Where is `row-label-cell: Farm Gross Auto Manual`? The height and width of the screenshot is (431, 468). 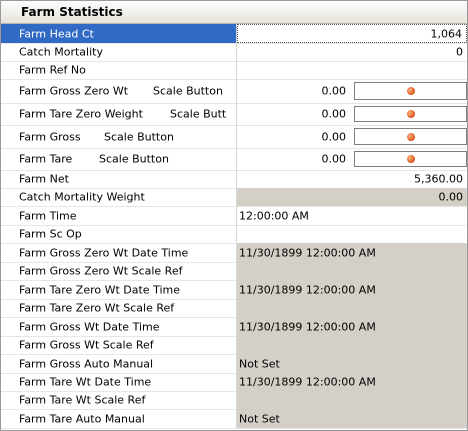 row-label-cell: Farm Gross Auto Manual is located at coordinates (119, 363).